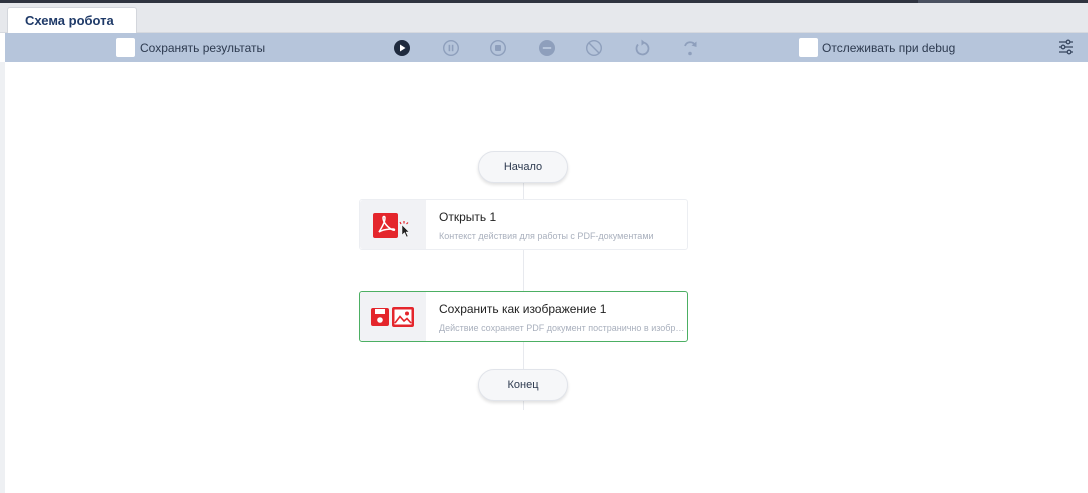 This screenshot has height=493, width=1088. I want to click on save-image-icon, so click(392, 317).